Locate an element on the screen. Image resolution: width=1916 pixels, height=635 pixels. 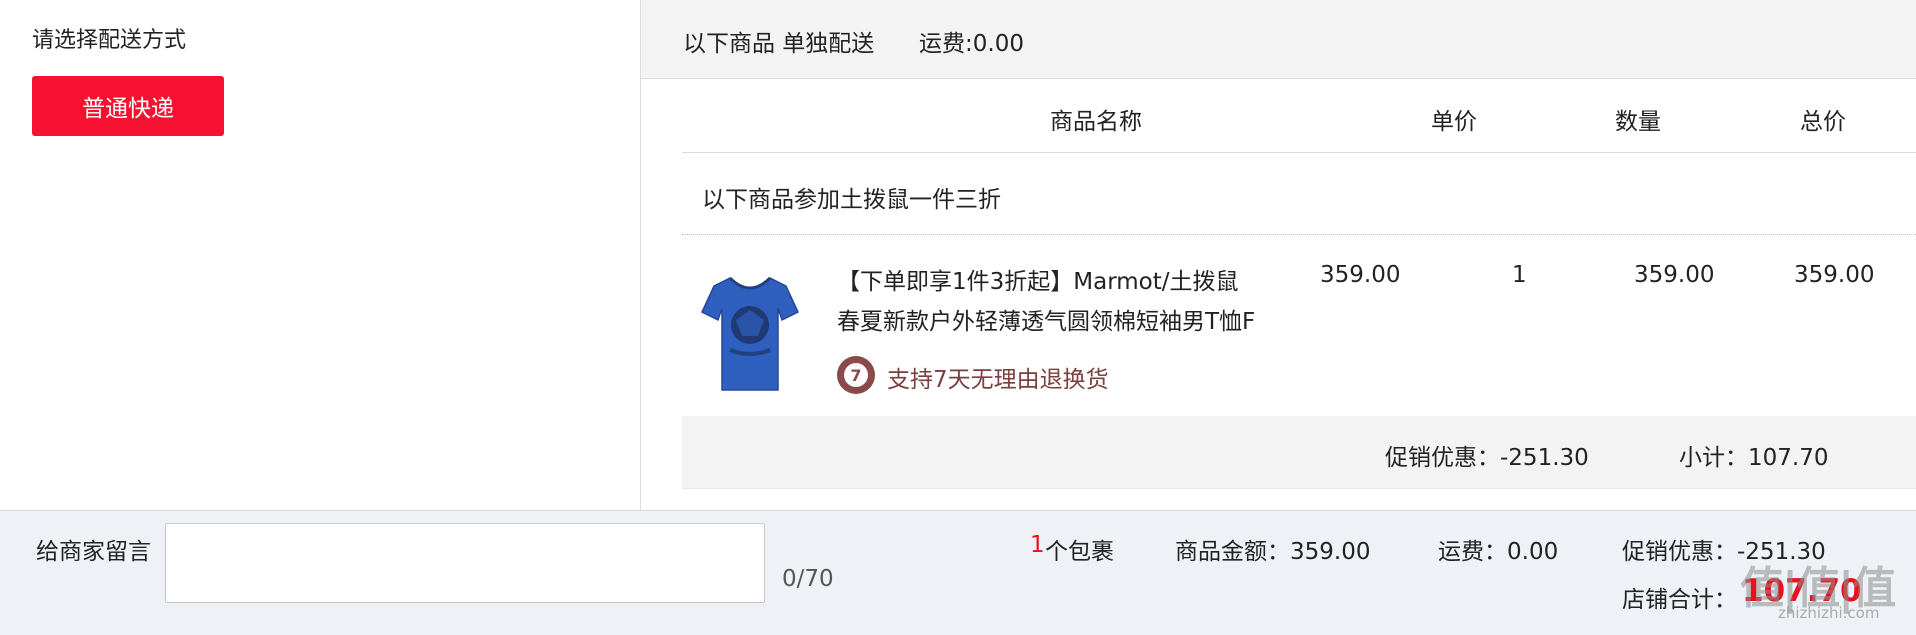
message-char-count: 0/70 is located at coordinates (808, 579).